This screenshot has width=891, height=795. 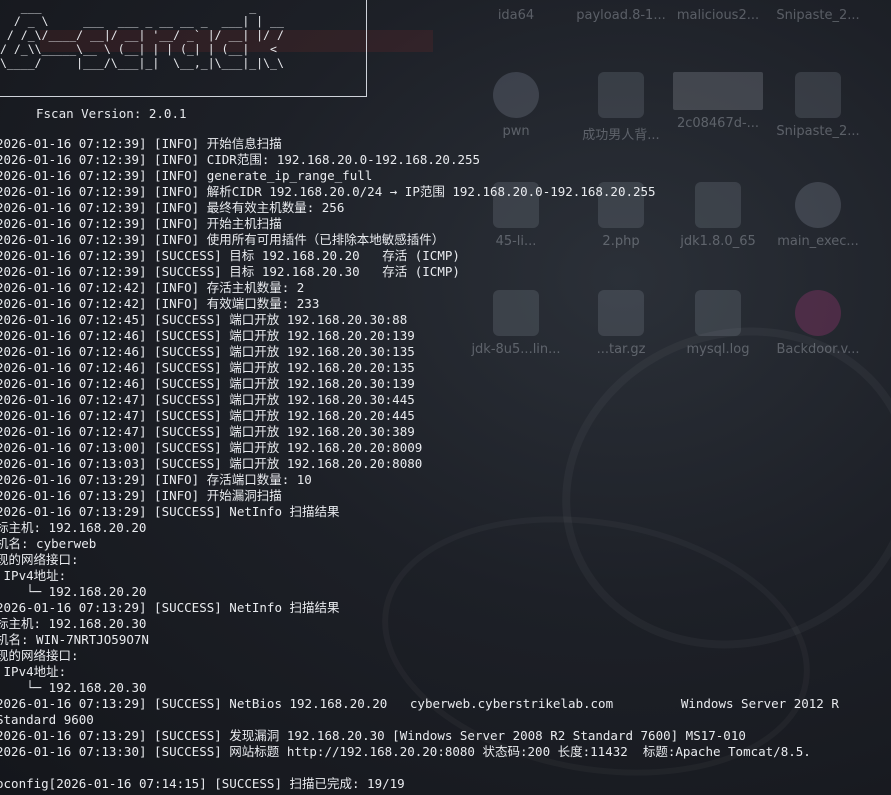 What do you see at coordinates (141, 495) in the screenshot?
I see `log-line: 2026-01-16 07:13:29] [INFO] 开始漏洞扫描` at bounding box center [141, 495].